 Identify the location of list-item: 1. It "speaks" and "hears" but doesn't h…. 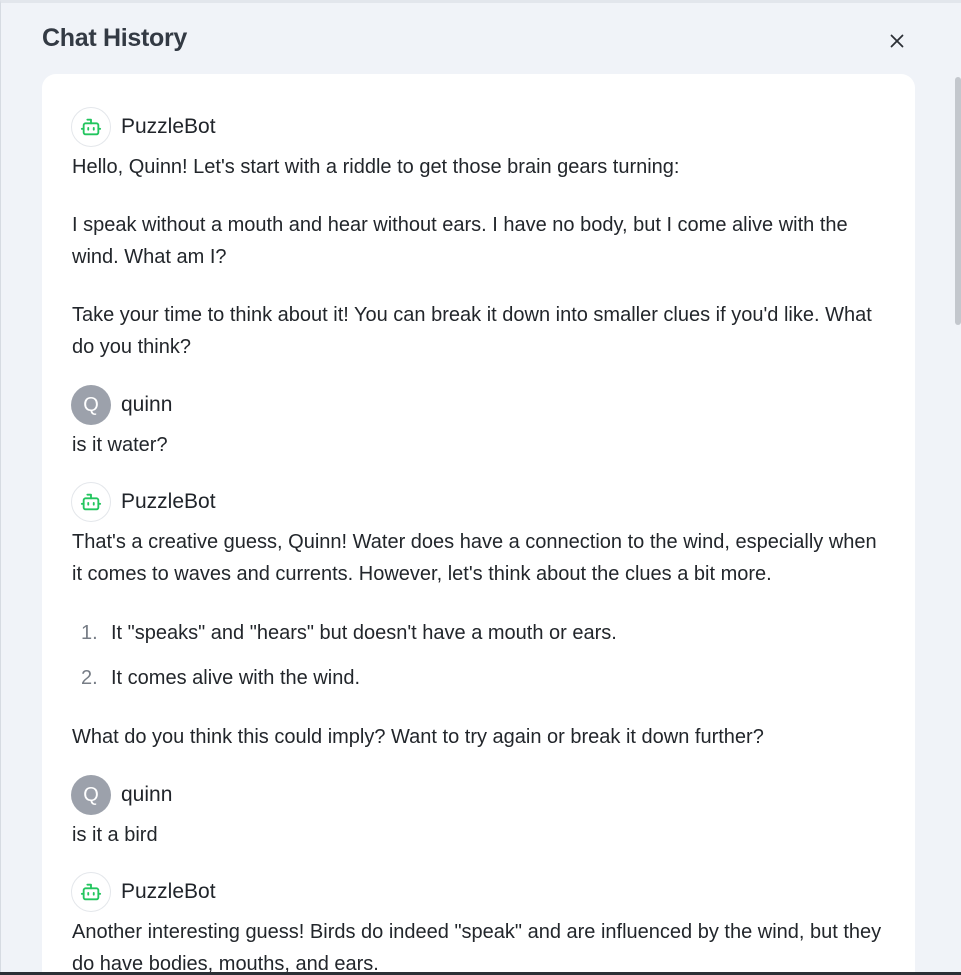
(349, 633).